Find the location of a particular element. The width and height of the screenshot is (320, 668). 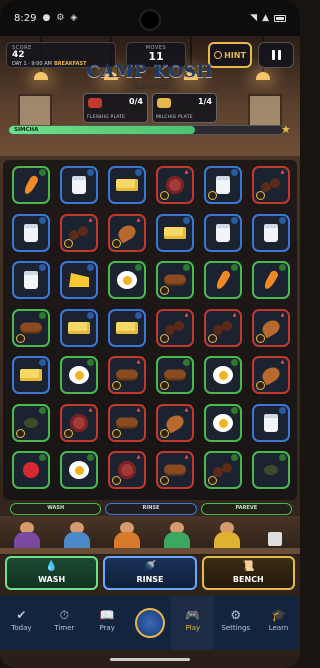

board-tile-apple is located at coordinates (31, 470).